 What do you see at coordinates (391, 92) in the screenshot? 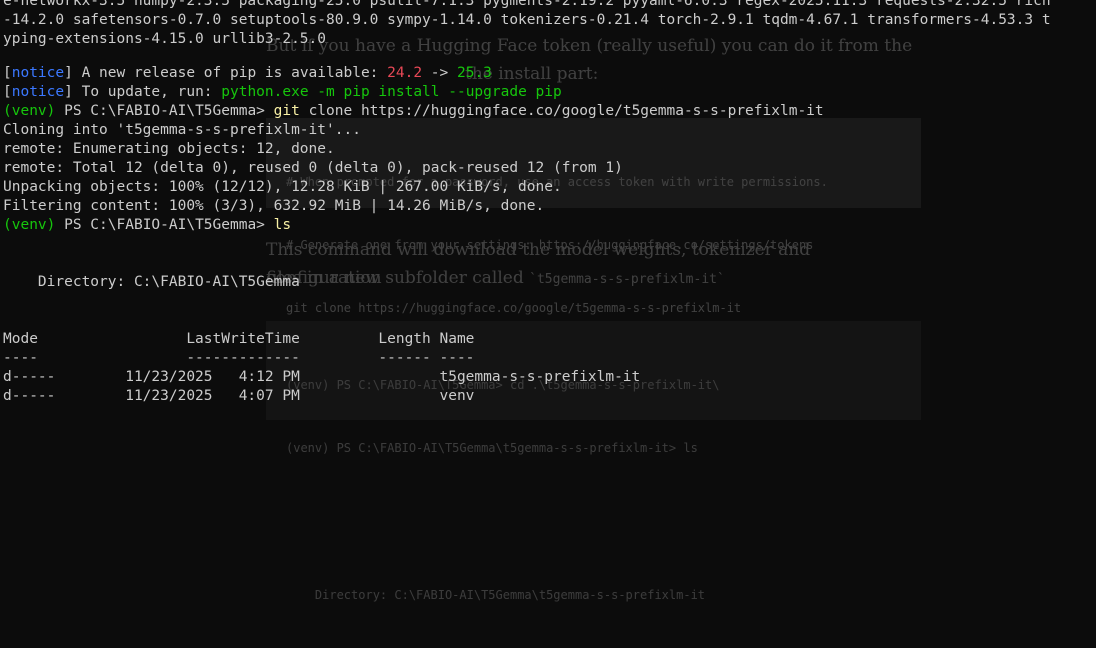
I see `pip-upgrade-command: python.exe -m pip install --upgrade pip` at bounding box center [391, 92].